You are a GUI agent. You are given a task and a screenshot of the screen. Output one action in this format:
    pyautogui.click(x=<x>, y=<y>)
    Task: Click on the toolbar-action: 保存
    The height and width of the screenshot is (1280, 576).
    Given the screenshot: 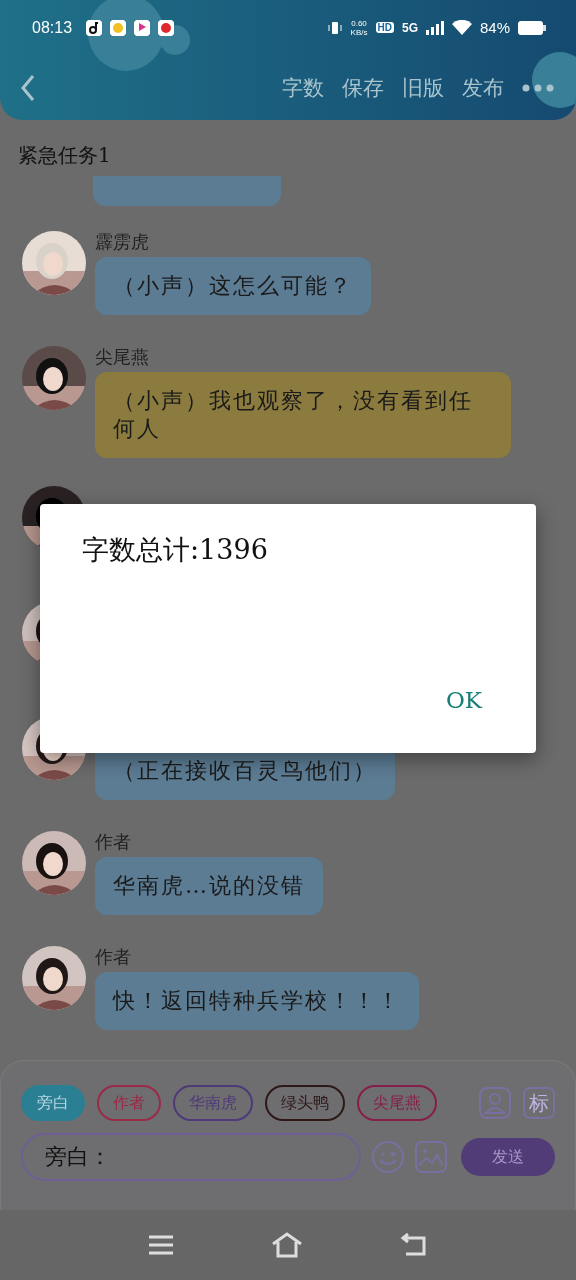 What is the action you would take?
    pyautogui.click(x=363, y=87)
    